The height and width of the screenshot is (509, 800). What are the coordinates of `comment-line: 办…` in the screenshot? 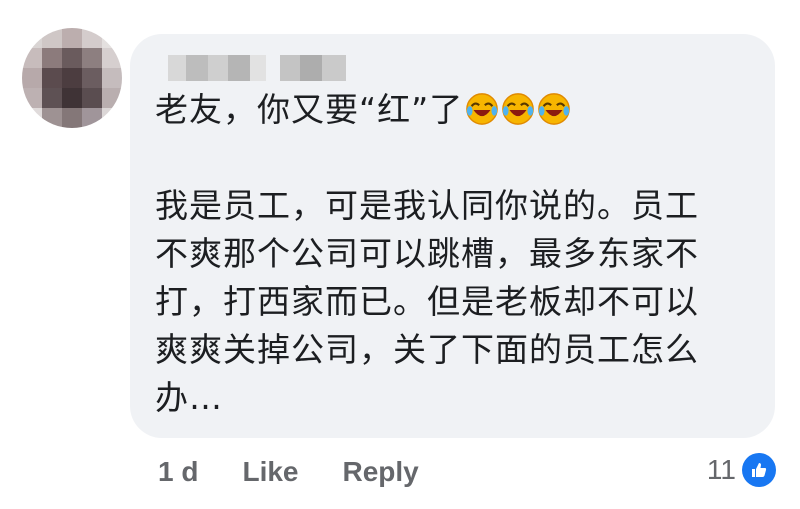 It's located at (189, 397).